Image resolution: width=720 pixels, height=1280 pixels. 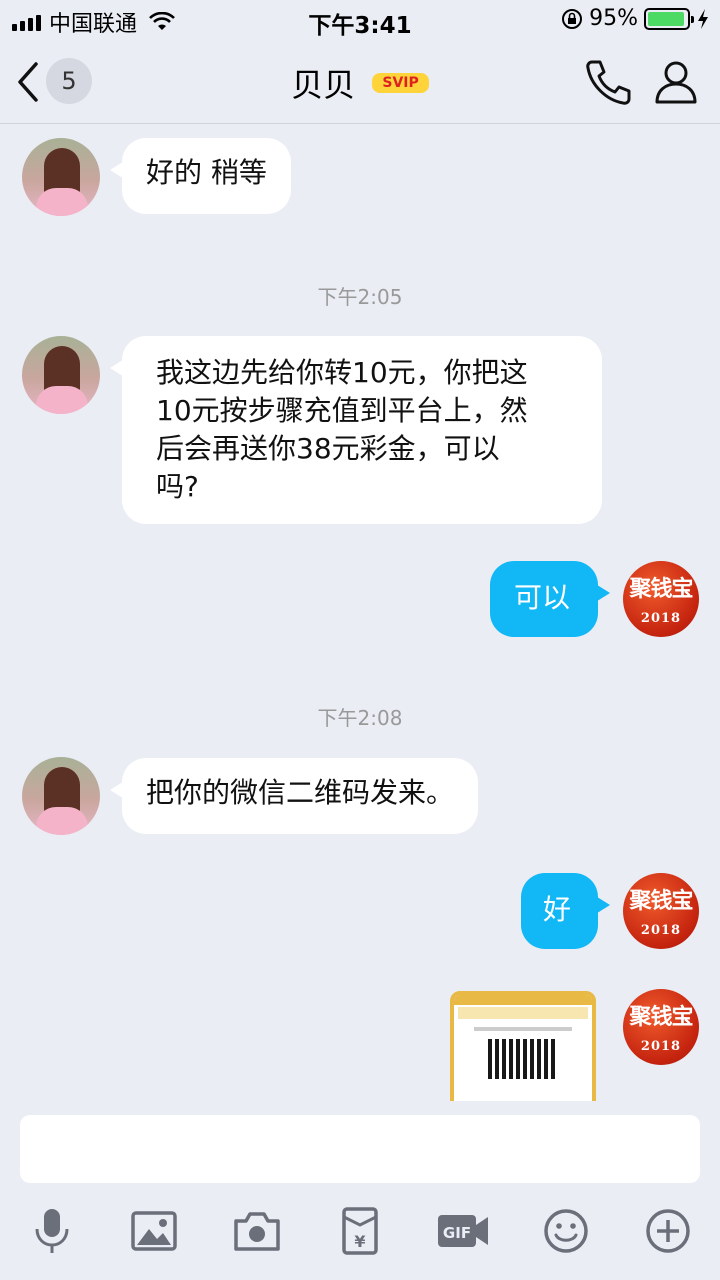 I want to click on message-bubble-sent: 可以, so click(x=550, y=599).